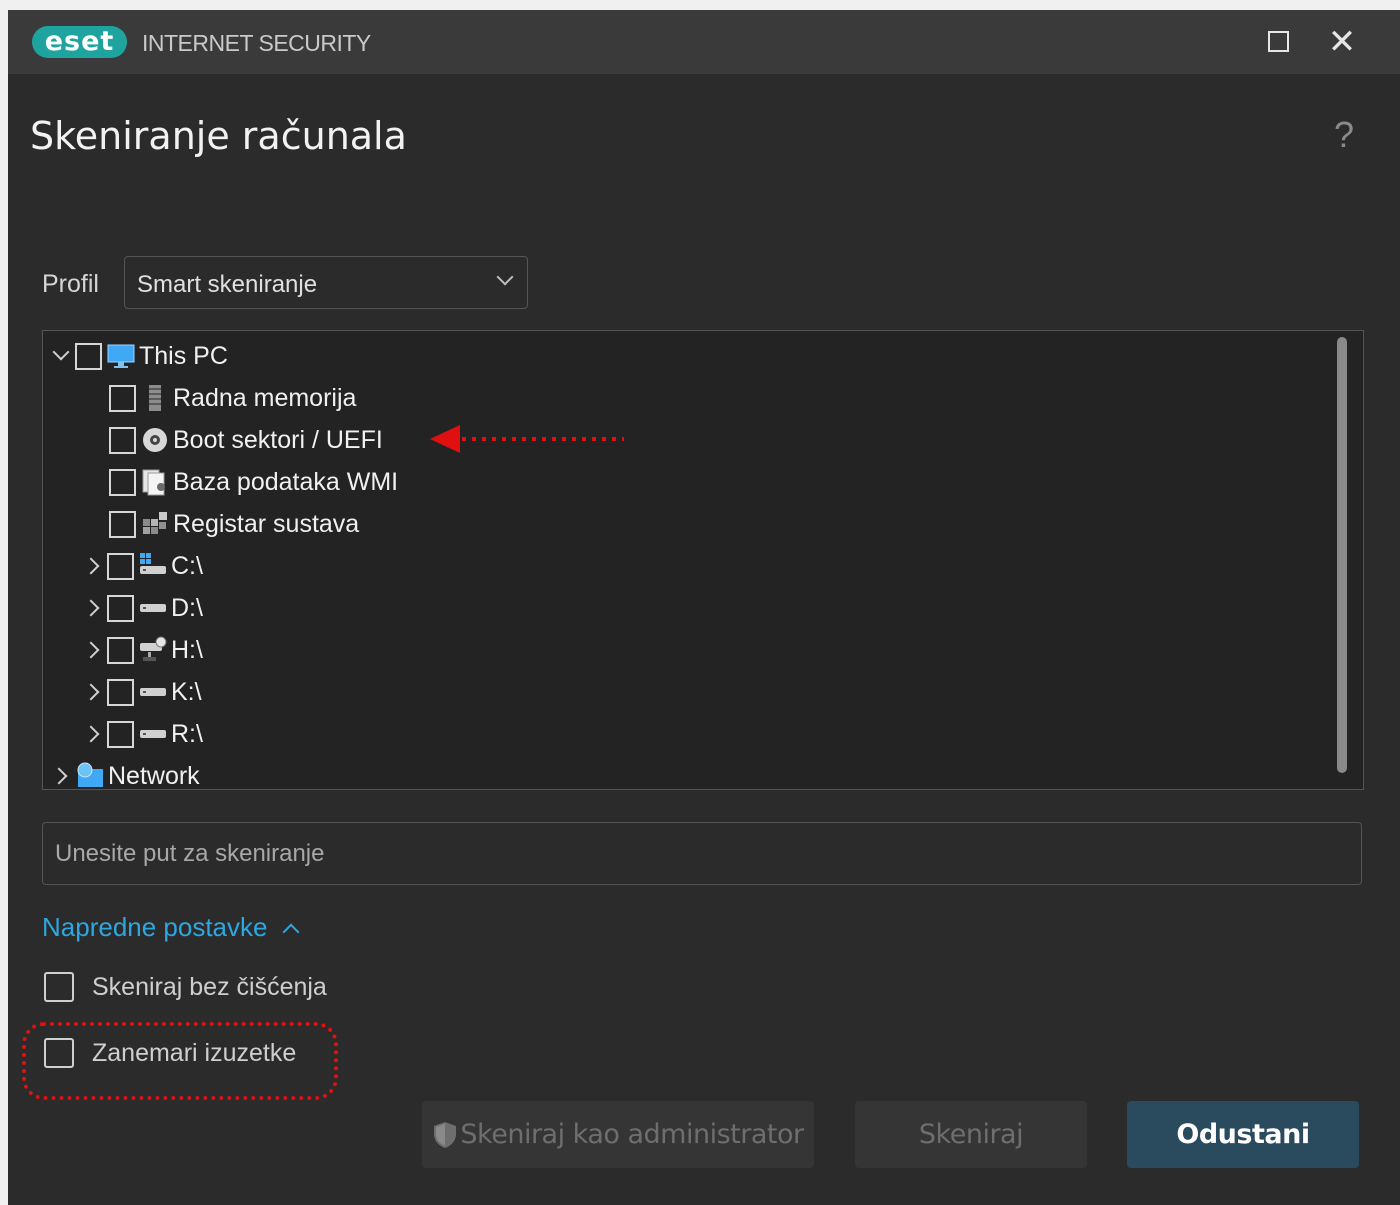 The width and height of the screenshot is (1400, 1205). What do you see at coordinates (265, 397) in the screenshot?
I see `tree-item-label: Radna memorija` at bounding box center [265, 397].